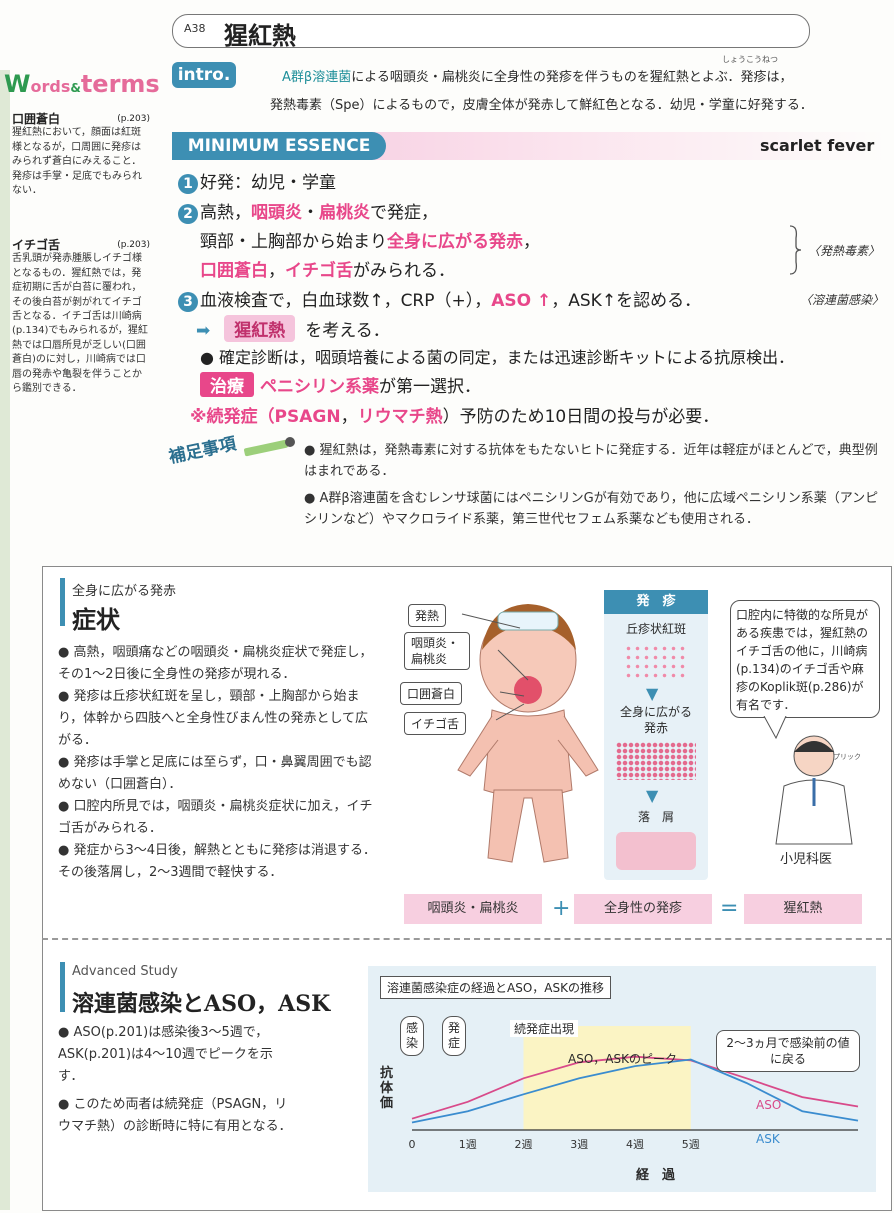 The height and width of the screenshot is (1213, 894). What do you see at coordinates (454, 1036) in the screenshot?
I see `annot-onset: 発症` at bounding box center [454, 1036].